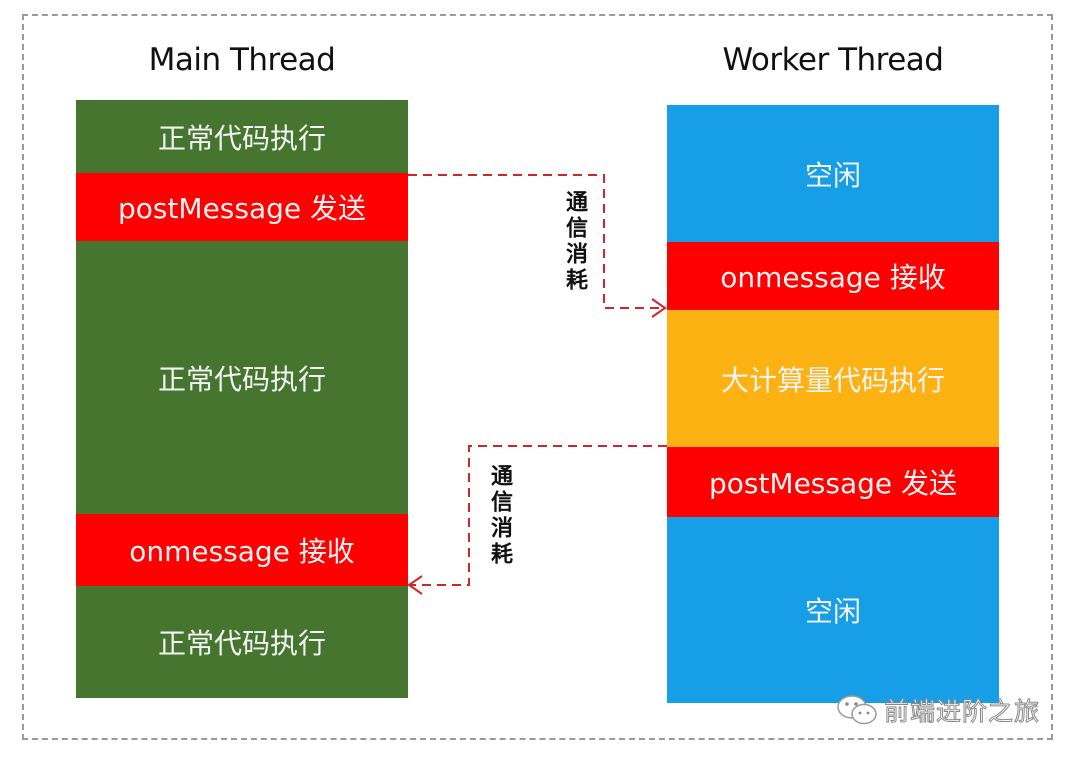  Describe the element at coordinates (574, 242) in the screenshot. I see `arrow-label-1: 通信消耗` at that location.